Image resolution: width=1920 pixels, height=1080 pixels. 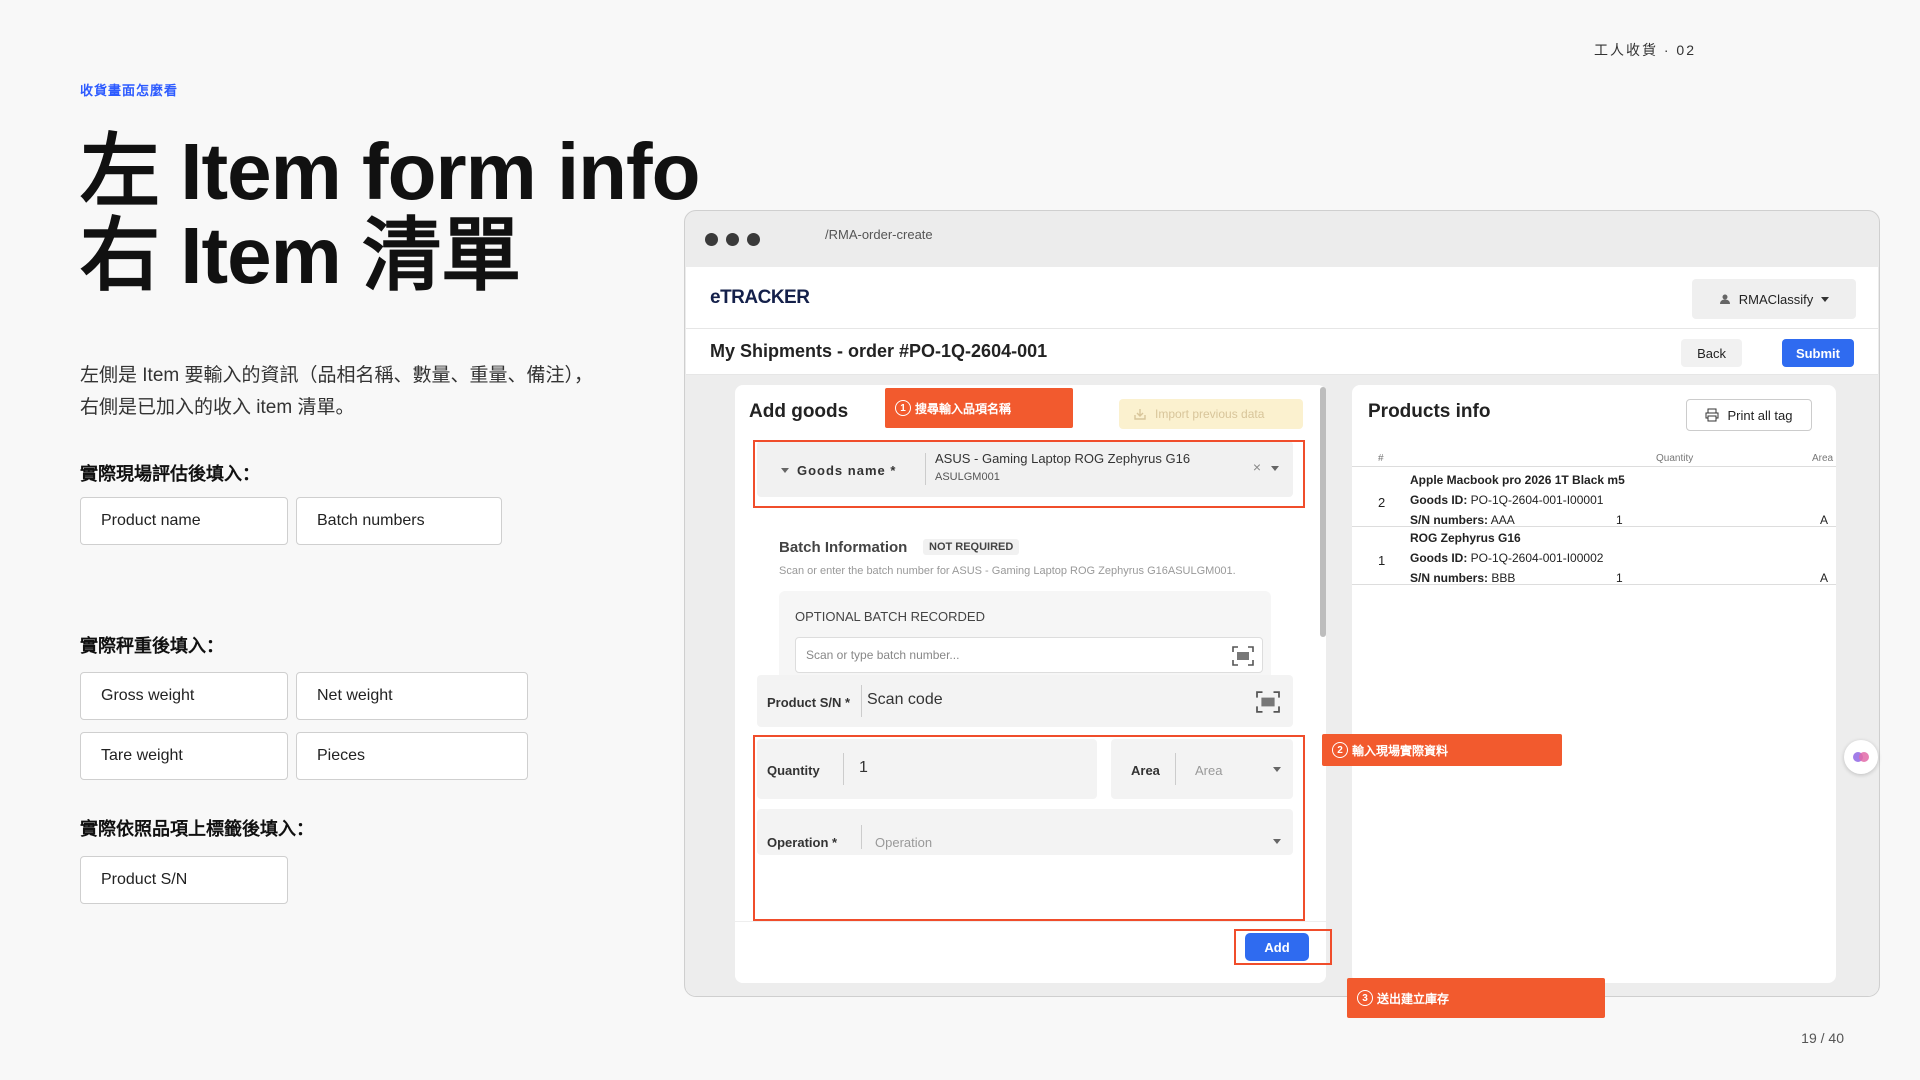 I want to click on sn-value: AAA, so click(x=1502, y=520).